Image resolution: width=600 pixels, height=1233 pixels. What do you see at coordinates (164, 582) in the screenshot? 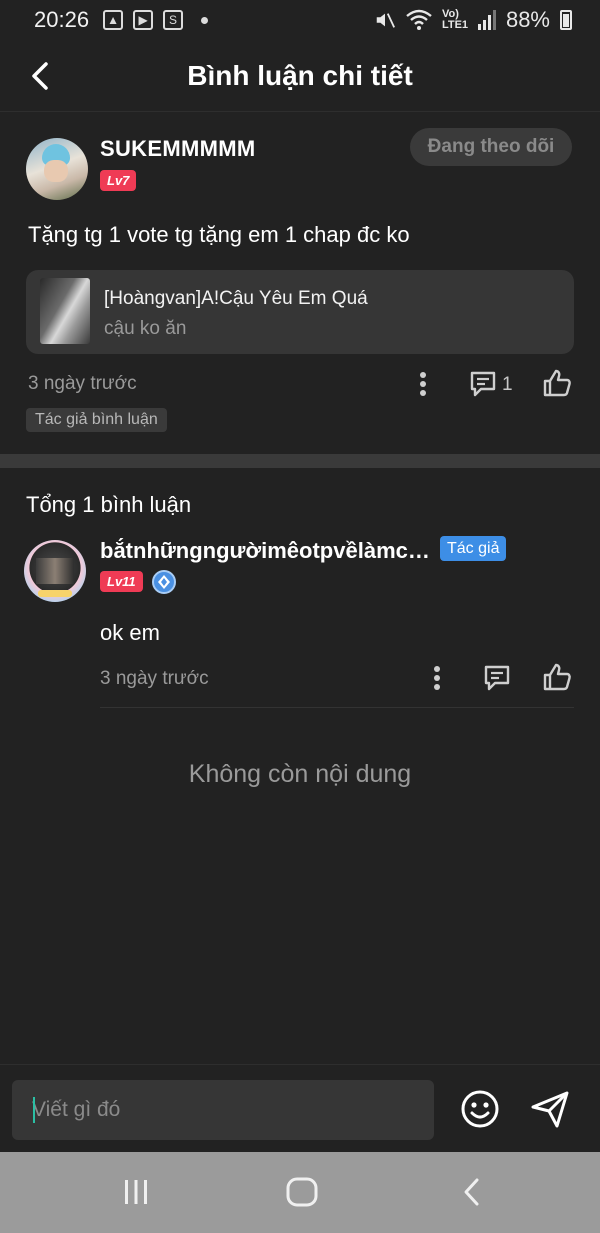
I see `vip-badge-icon` at bounding box center [164, 582].